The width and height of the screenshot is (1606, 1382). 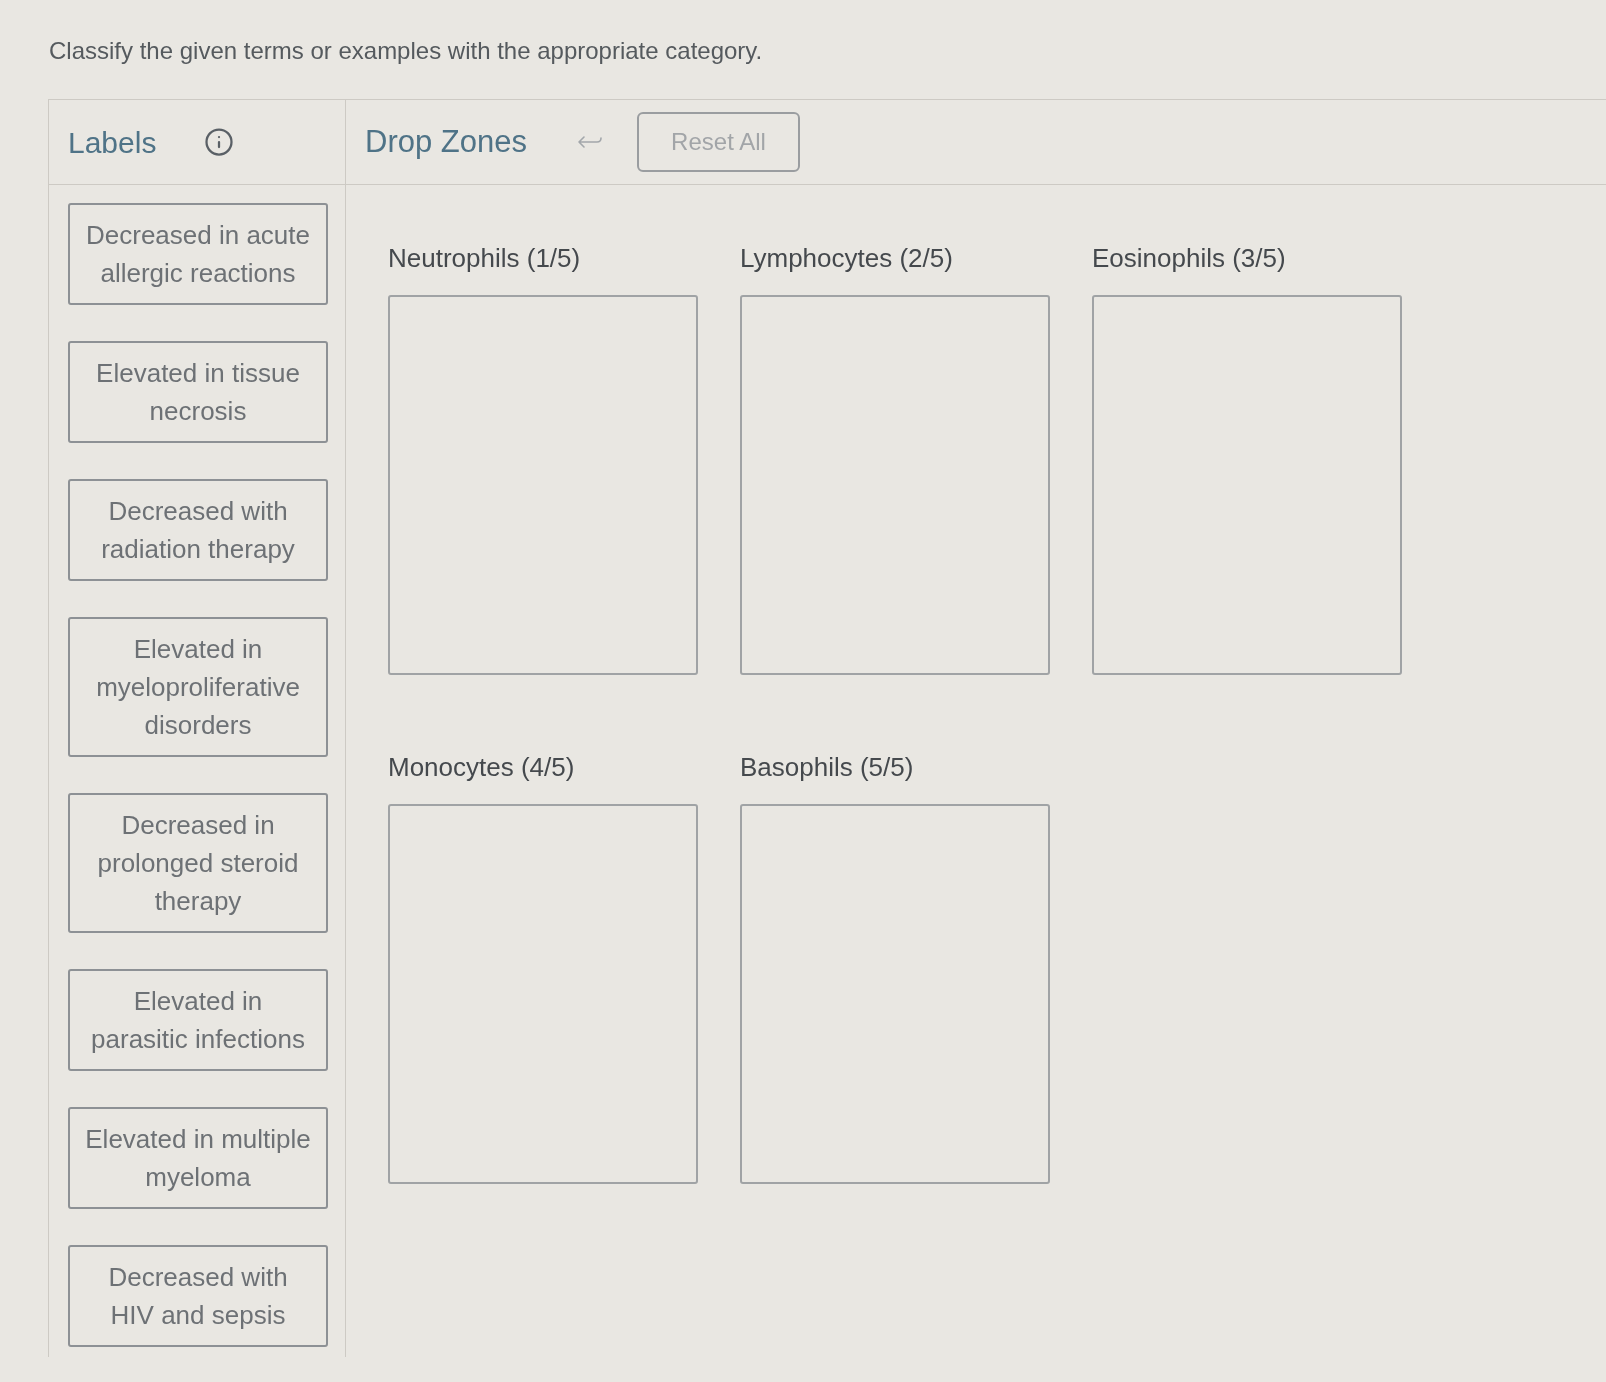 What do you see at coordinates (198, 254) in the screenshot?
I see `label-card: Decreased in acute allergic reactions` at bounding box center [198, 254].